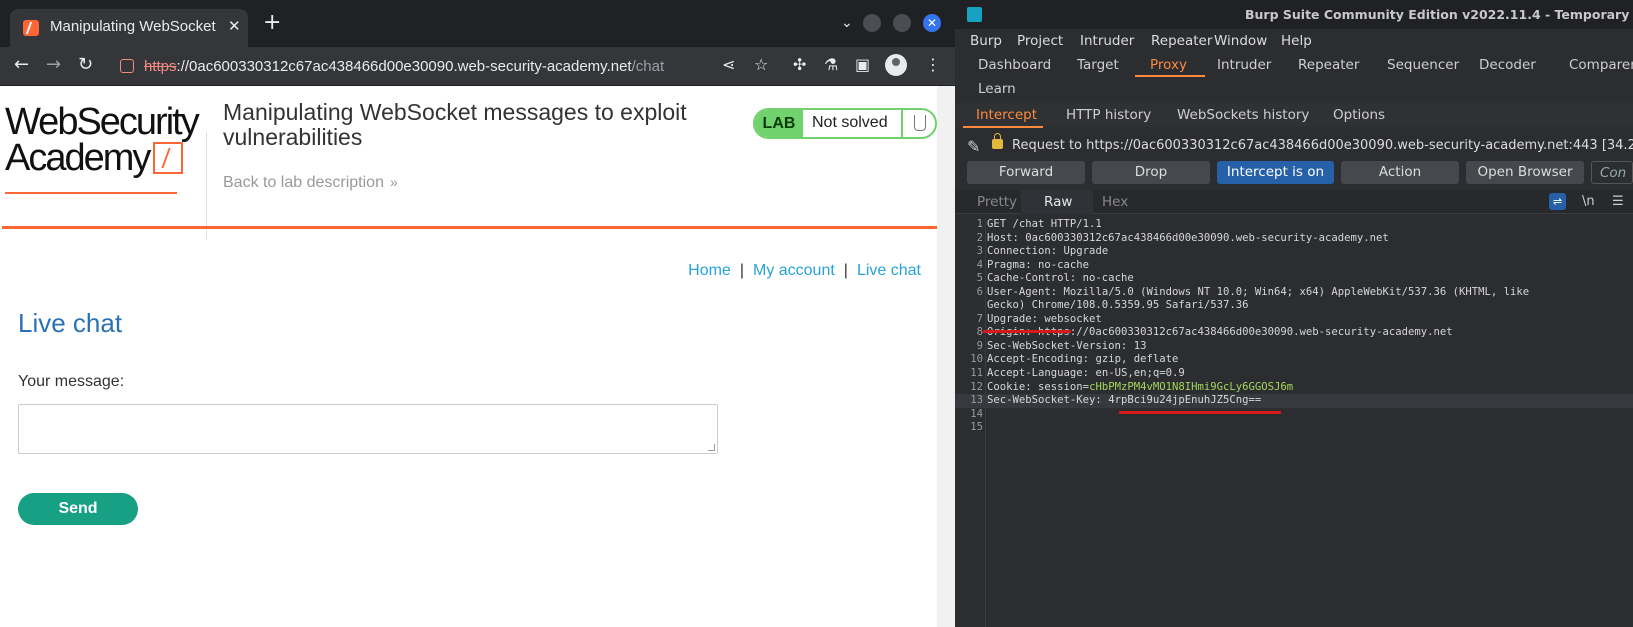 The width and height of the screenshot is (1633, 627). What do you see at coordinates (1181, 41) in the screenshot?
I see `menu-repeater: Repeater` at bounding box center [1181, 41].